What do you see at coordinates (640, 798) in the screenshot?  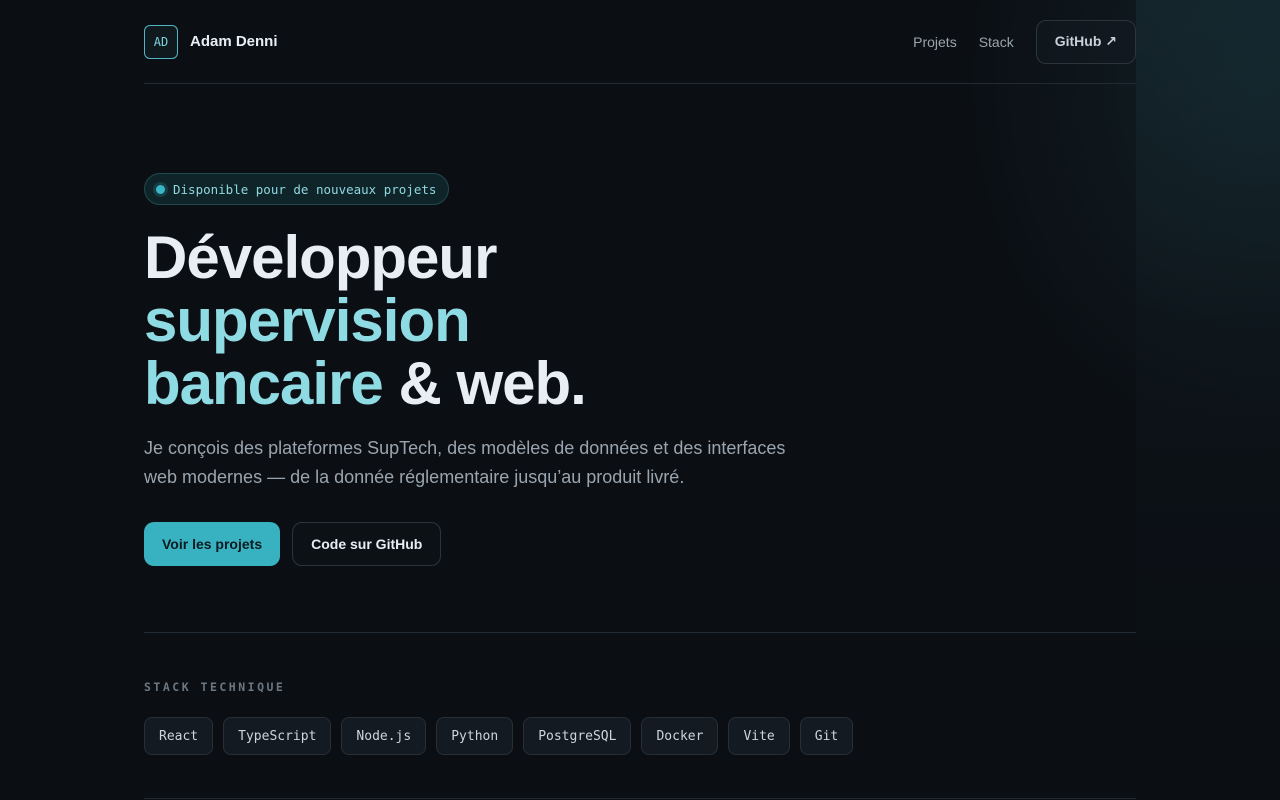 I see `bottom-divider` at bounding box center [640, 798].